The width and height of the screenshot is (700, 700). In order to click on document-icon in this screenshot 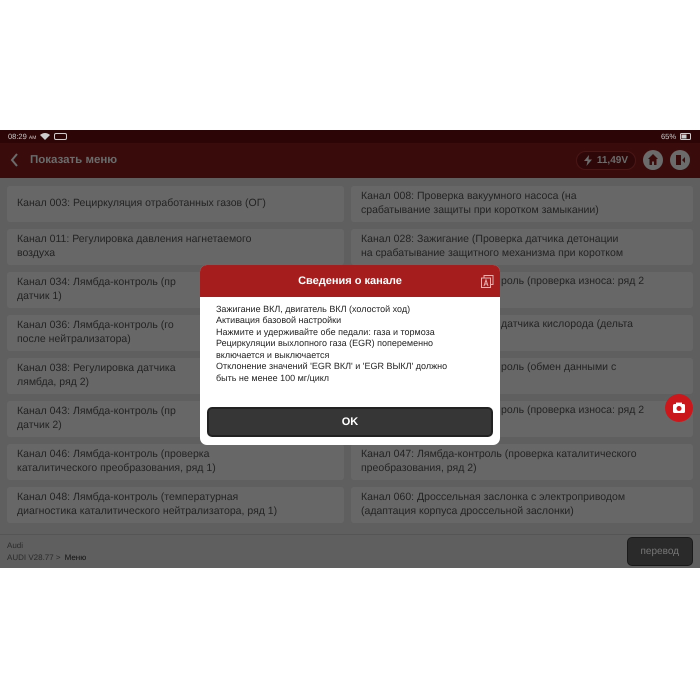, I will do `click(487, 281)`.